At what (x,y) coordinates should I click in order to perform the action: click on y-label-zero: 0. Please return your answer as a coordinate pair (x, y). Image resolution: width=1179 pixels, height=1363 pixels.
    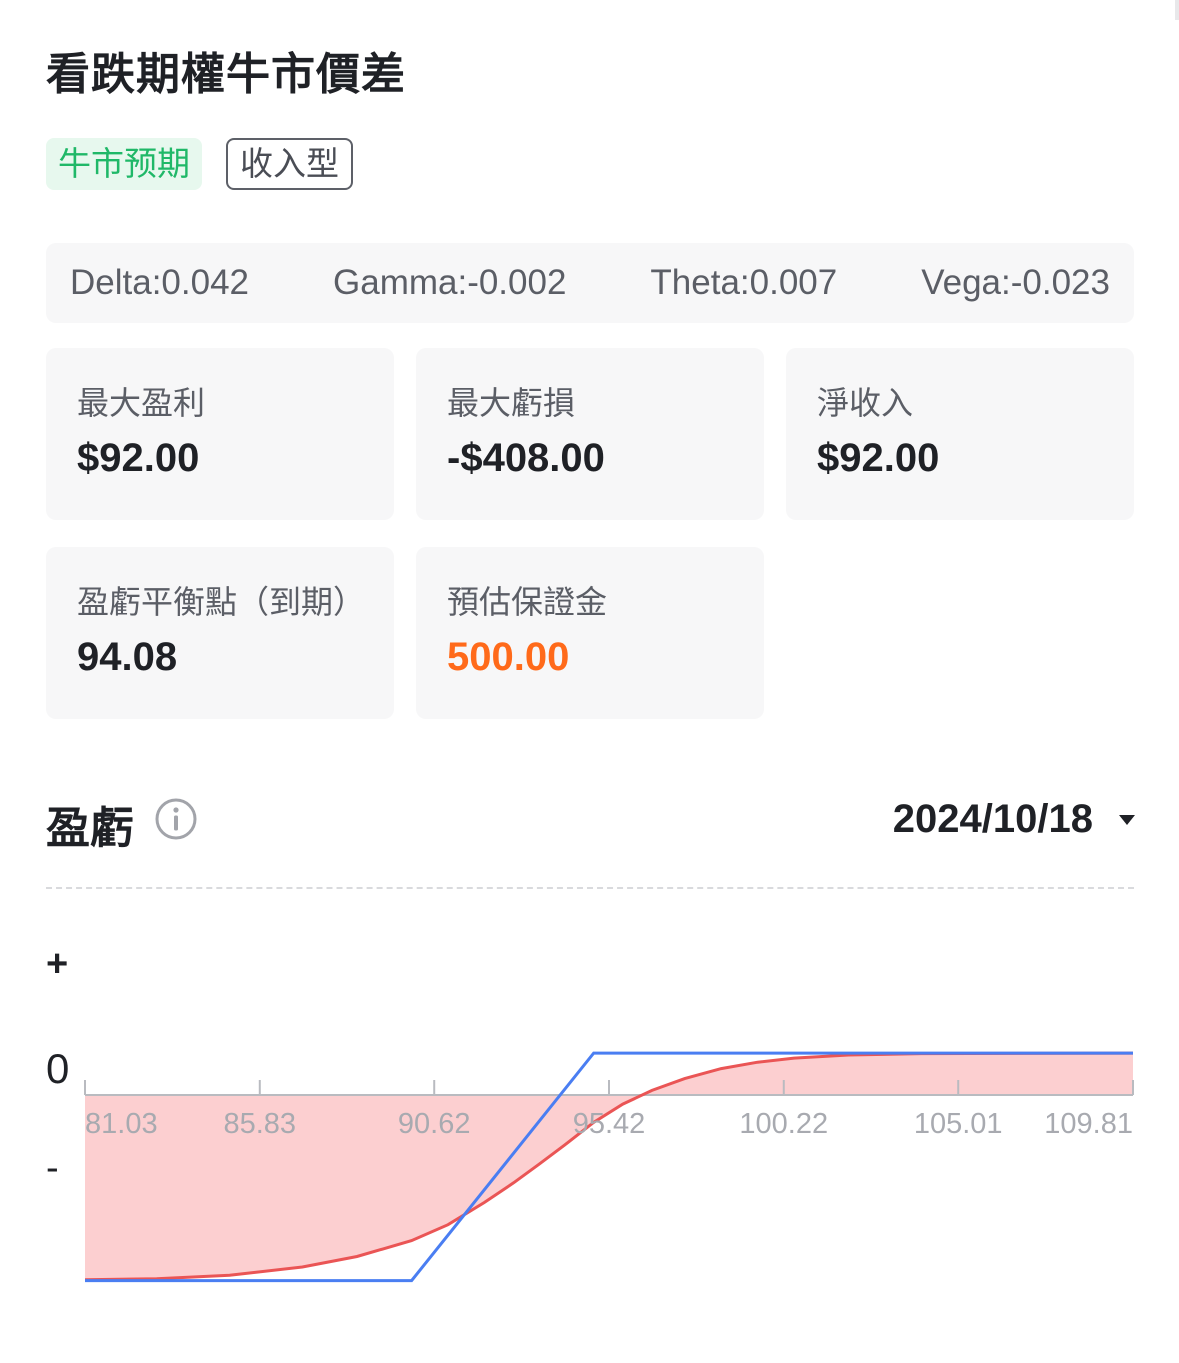
    Looking at the image, I should click on (57, 1068).